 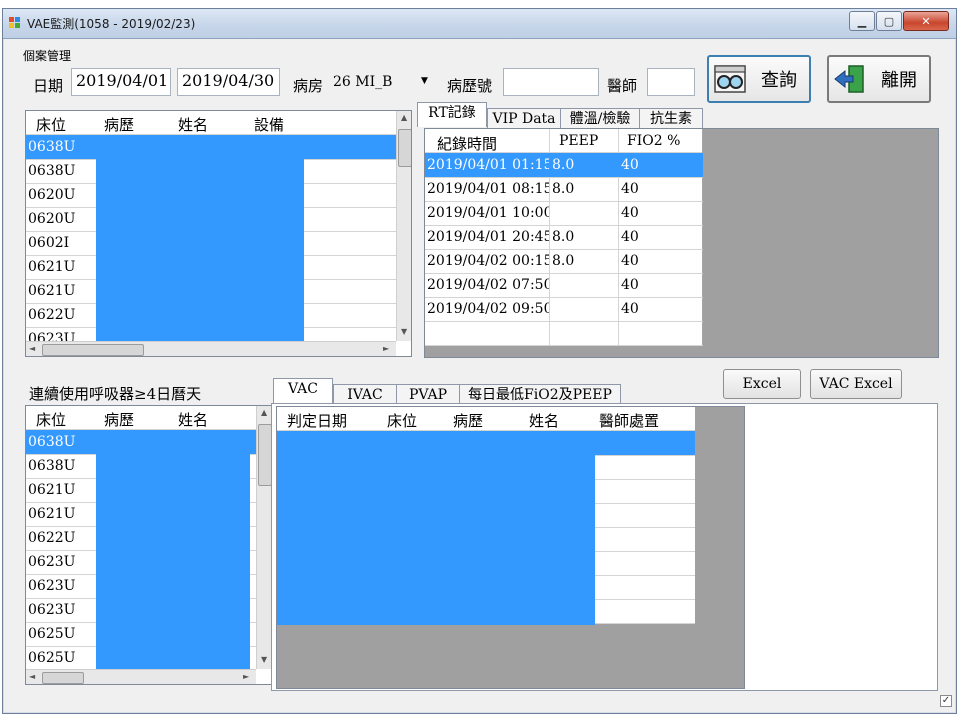 What do you see at coordinates (453, 392) in the screenshot?
I see `vac-tab-strip: VAC IVAC PVAP 每日最低FiO2及PEEP` at bounding box center [453, 392].